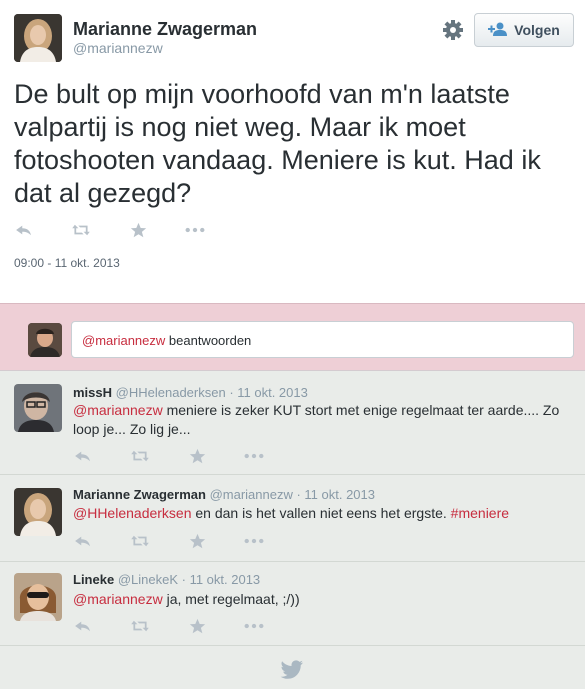  What do you see at coordinates (139, 494) in the screenshot?
I see `reply-author-name: Marianne Zwagerman` at bounding box center [139, 494].